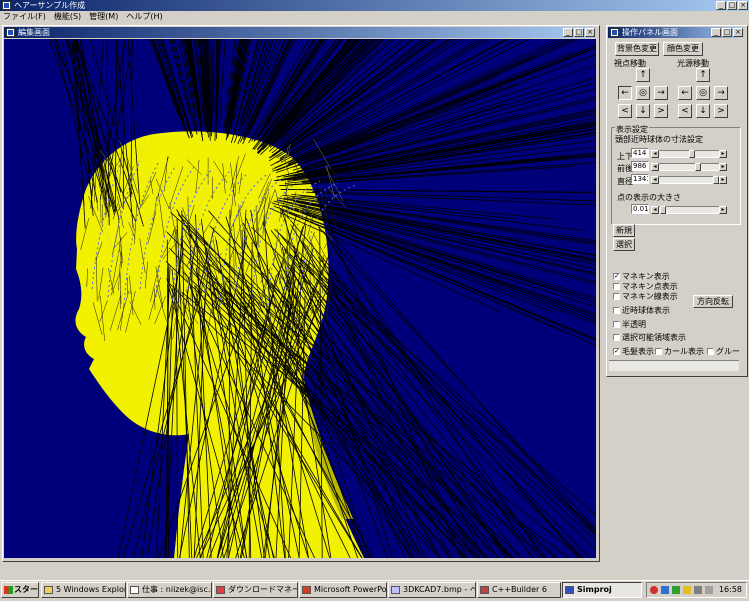  I want to click on approx-sphere-label: 頭部近時球体の寸法設定, so click(659, 139).